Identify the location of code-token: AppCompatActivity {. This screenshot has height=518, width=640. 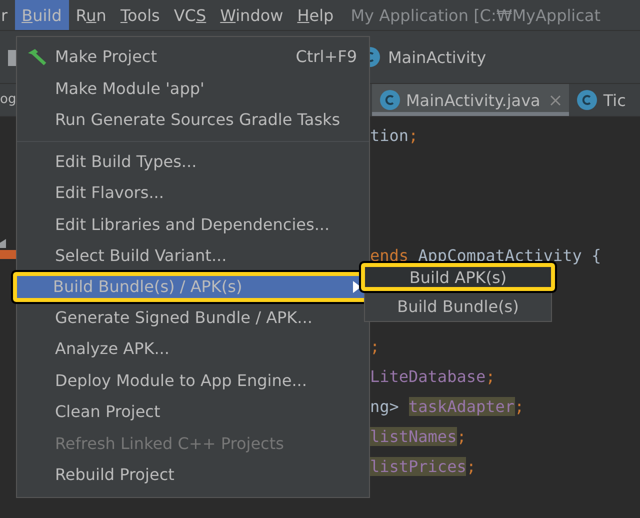
(509, 256).